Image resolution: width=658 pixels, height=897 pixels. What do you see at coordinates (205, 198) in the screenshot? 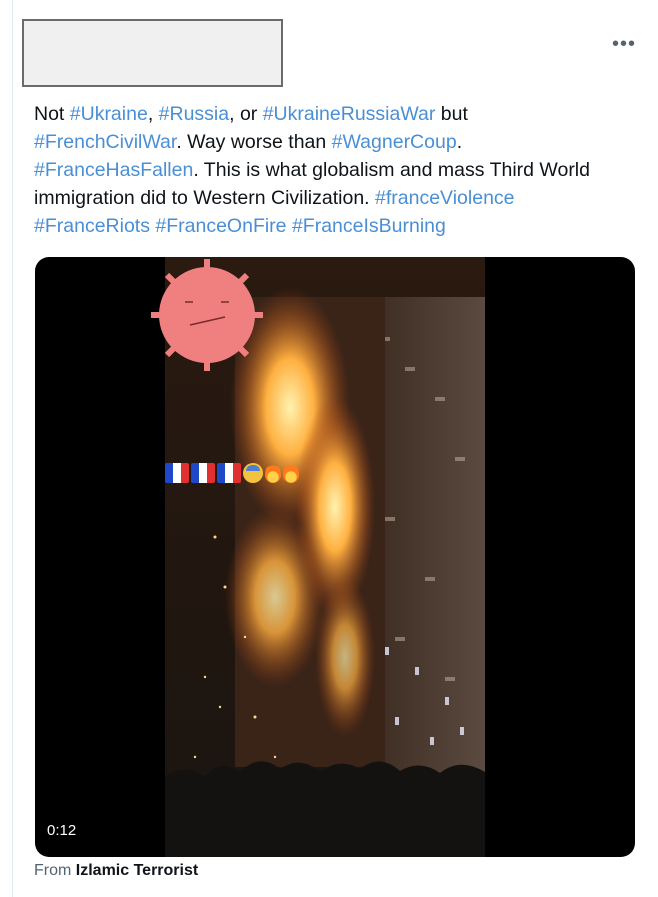
I see `tweet-text-segment: immigration did to Western Civilization.` at bounding box center [205, 198].